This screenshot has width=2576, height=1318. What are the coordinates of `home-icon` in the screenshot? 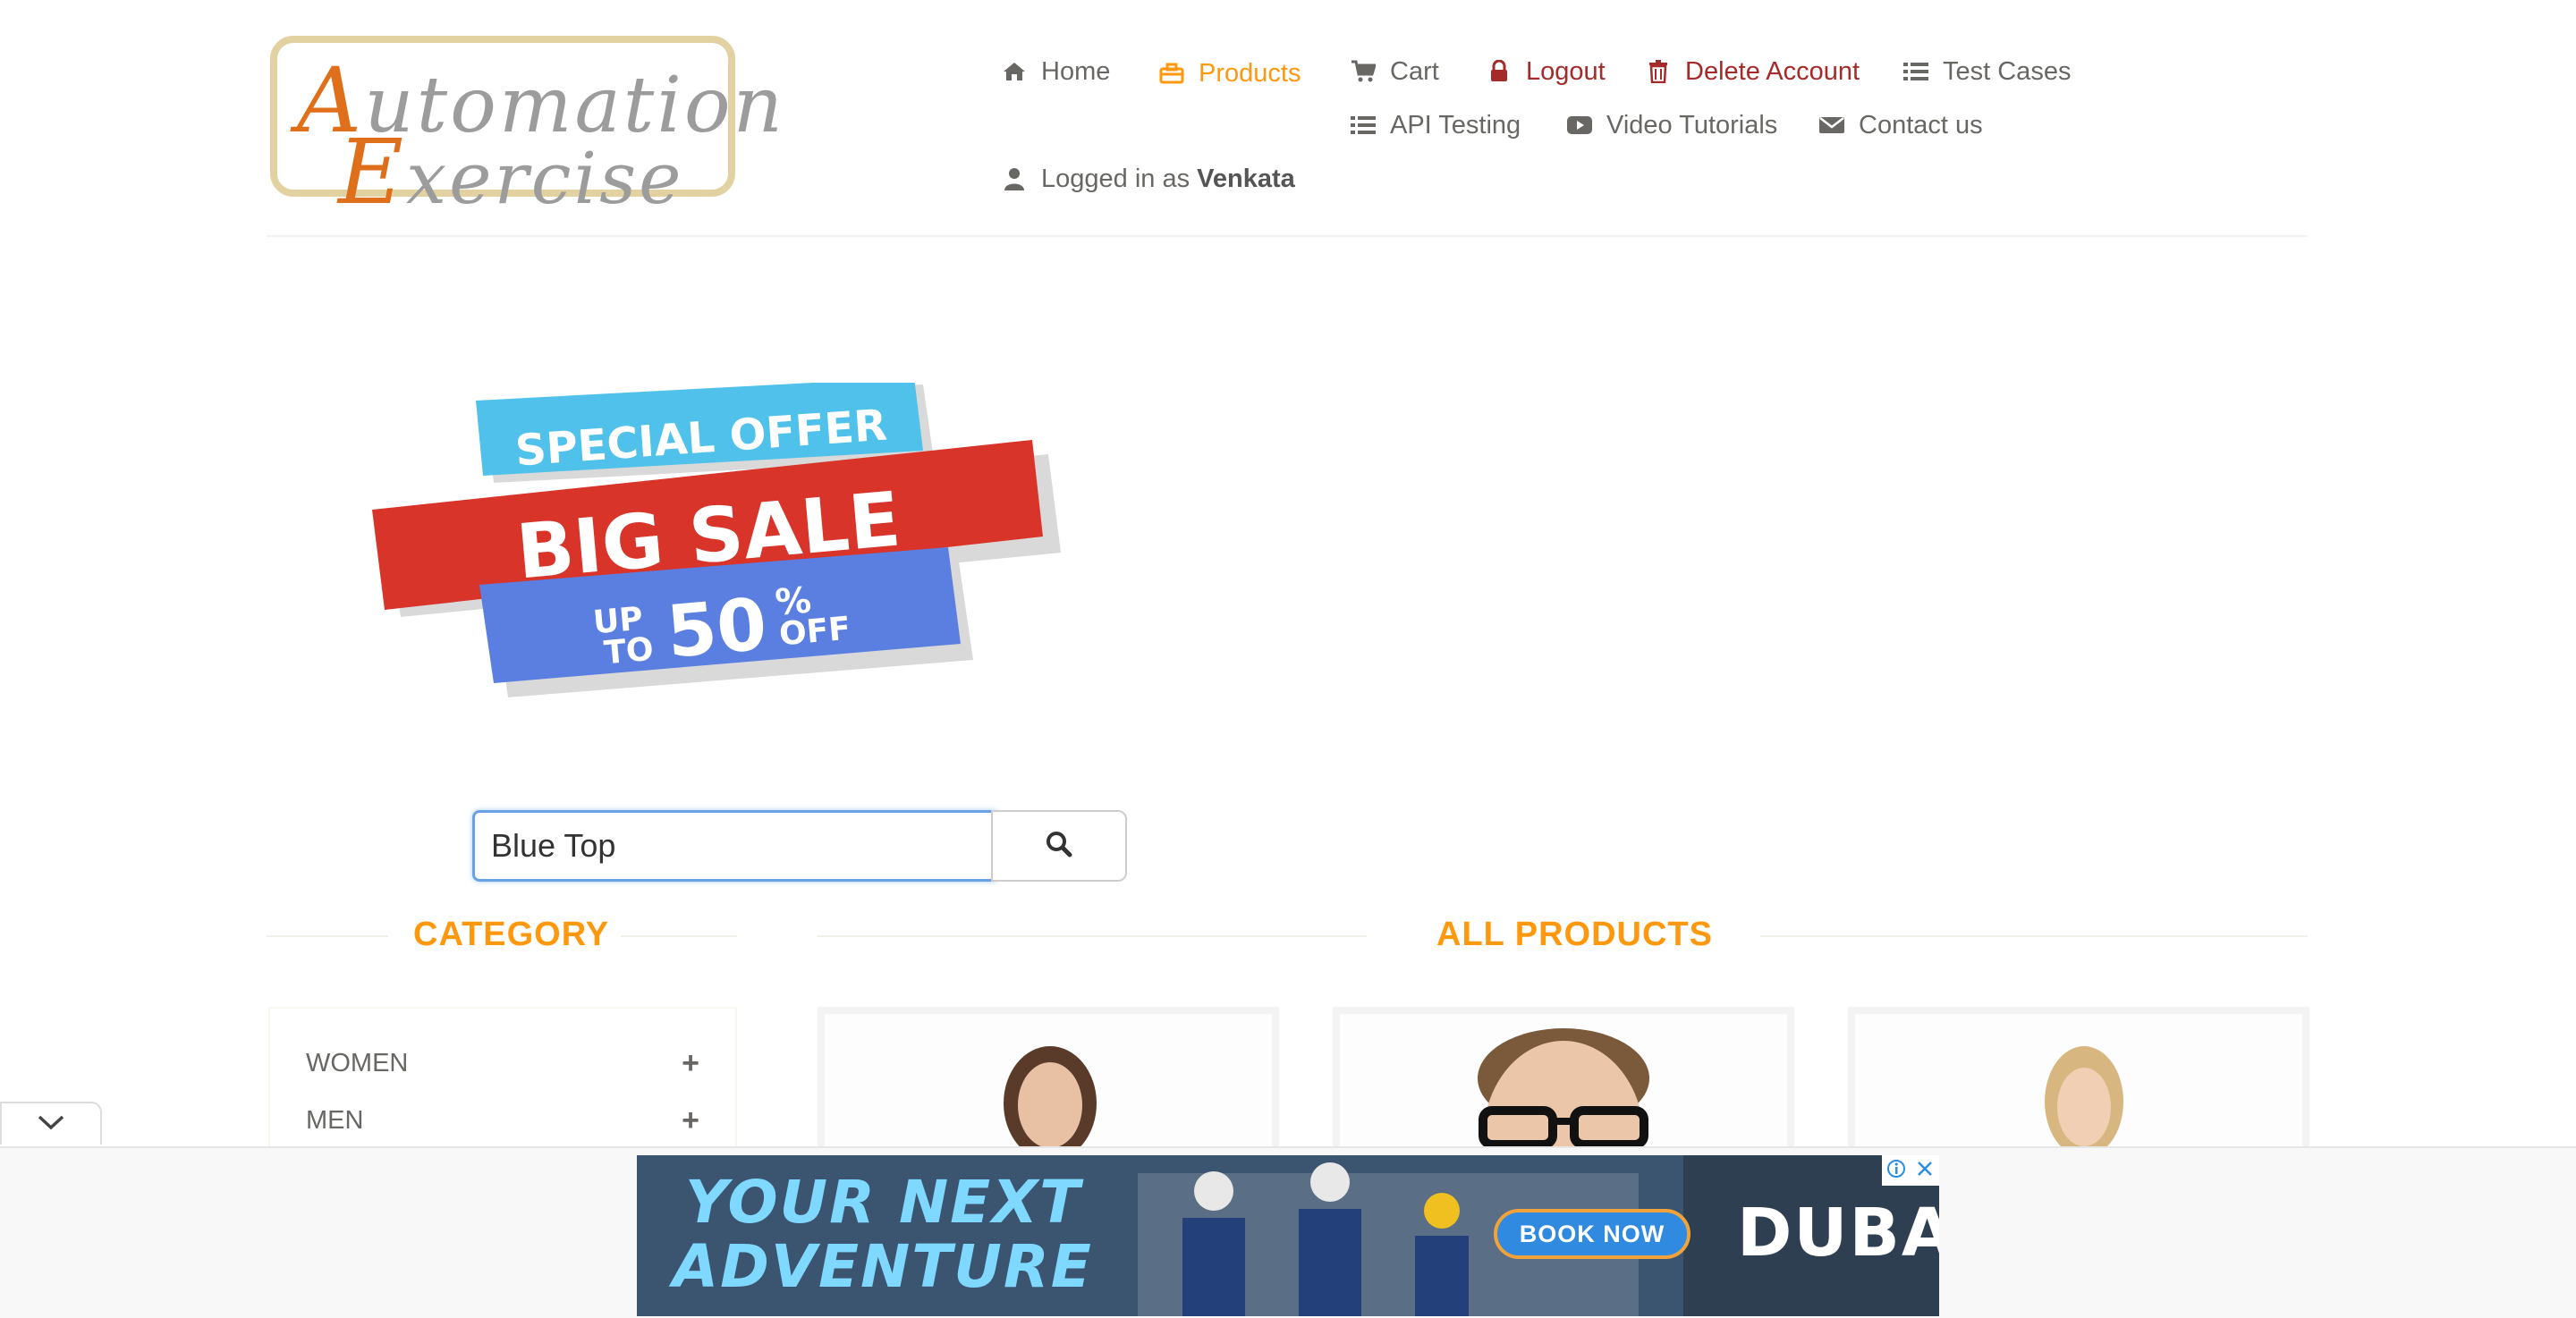 It's located at (1014, 72).